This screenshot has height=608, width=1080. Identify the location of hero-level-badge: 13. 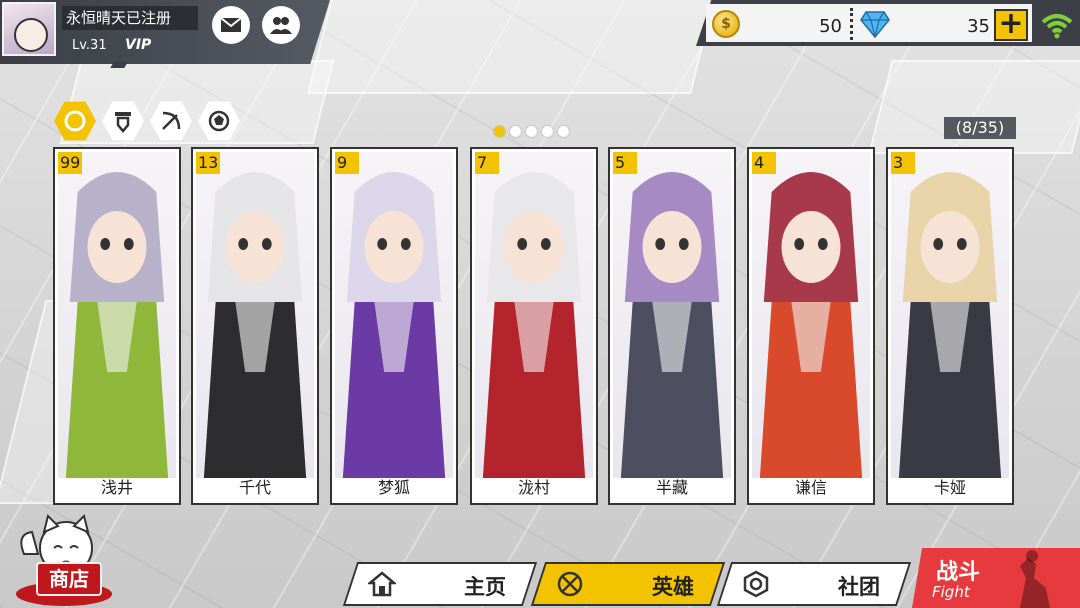
(208, 163).